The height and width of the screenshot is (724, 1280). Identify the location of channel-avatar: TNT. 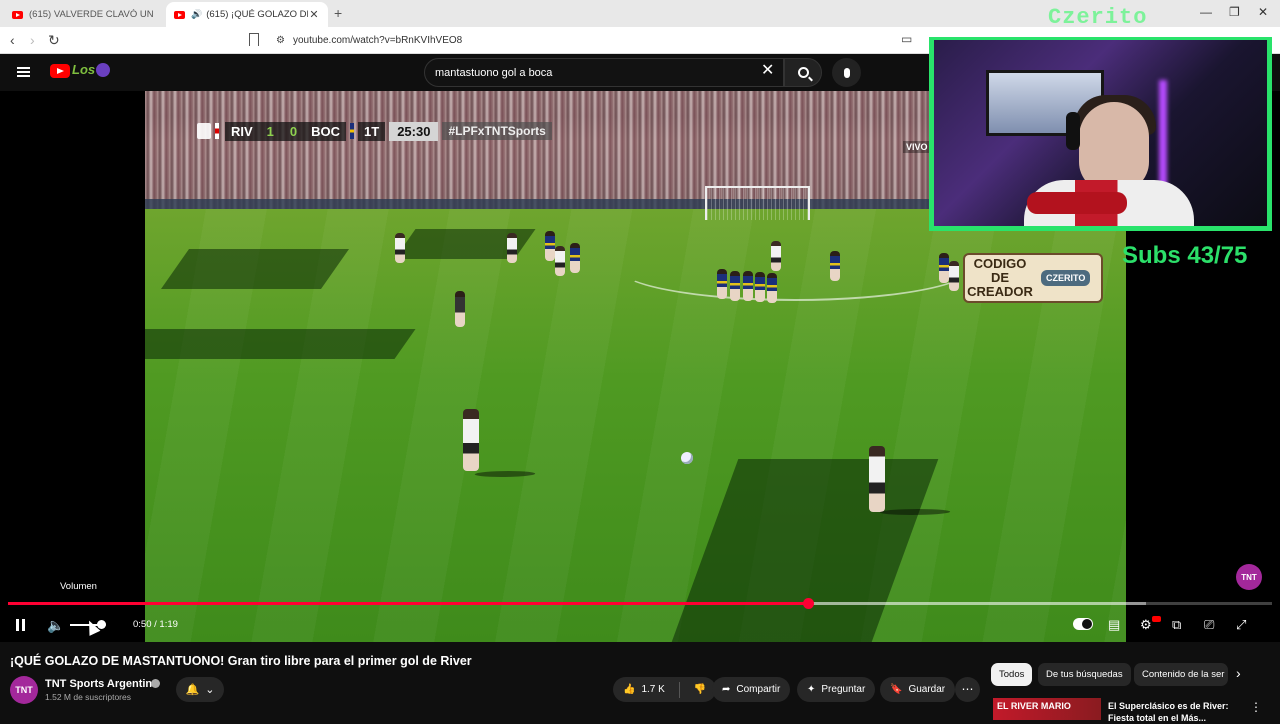
(24, 690).